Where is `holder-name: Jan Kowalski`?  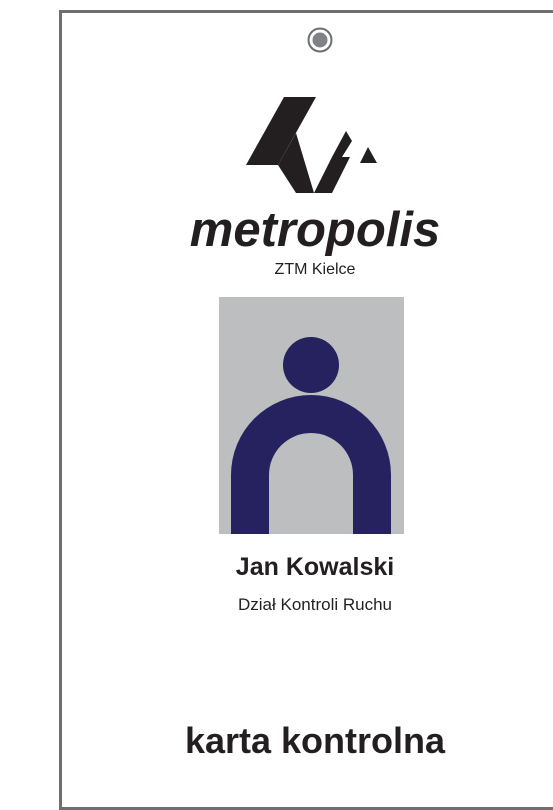
holder-name: Jan Kowalski is located at coordinates (315, 567).